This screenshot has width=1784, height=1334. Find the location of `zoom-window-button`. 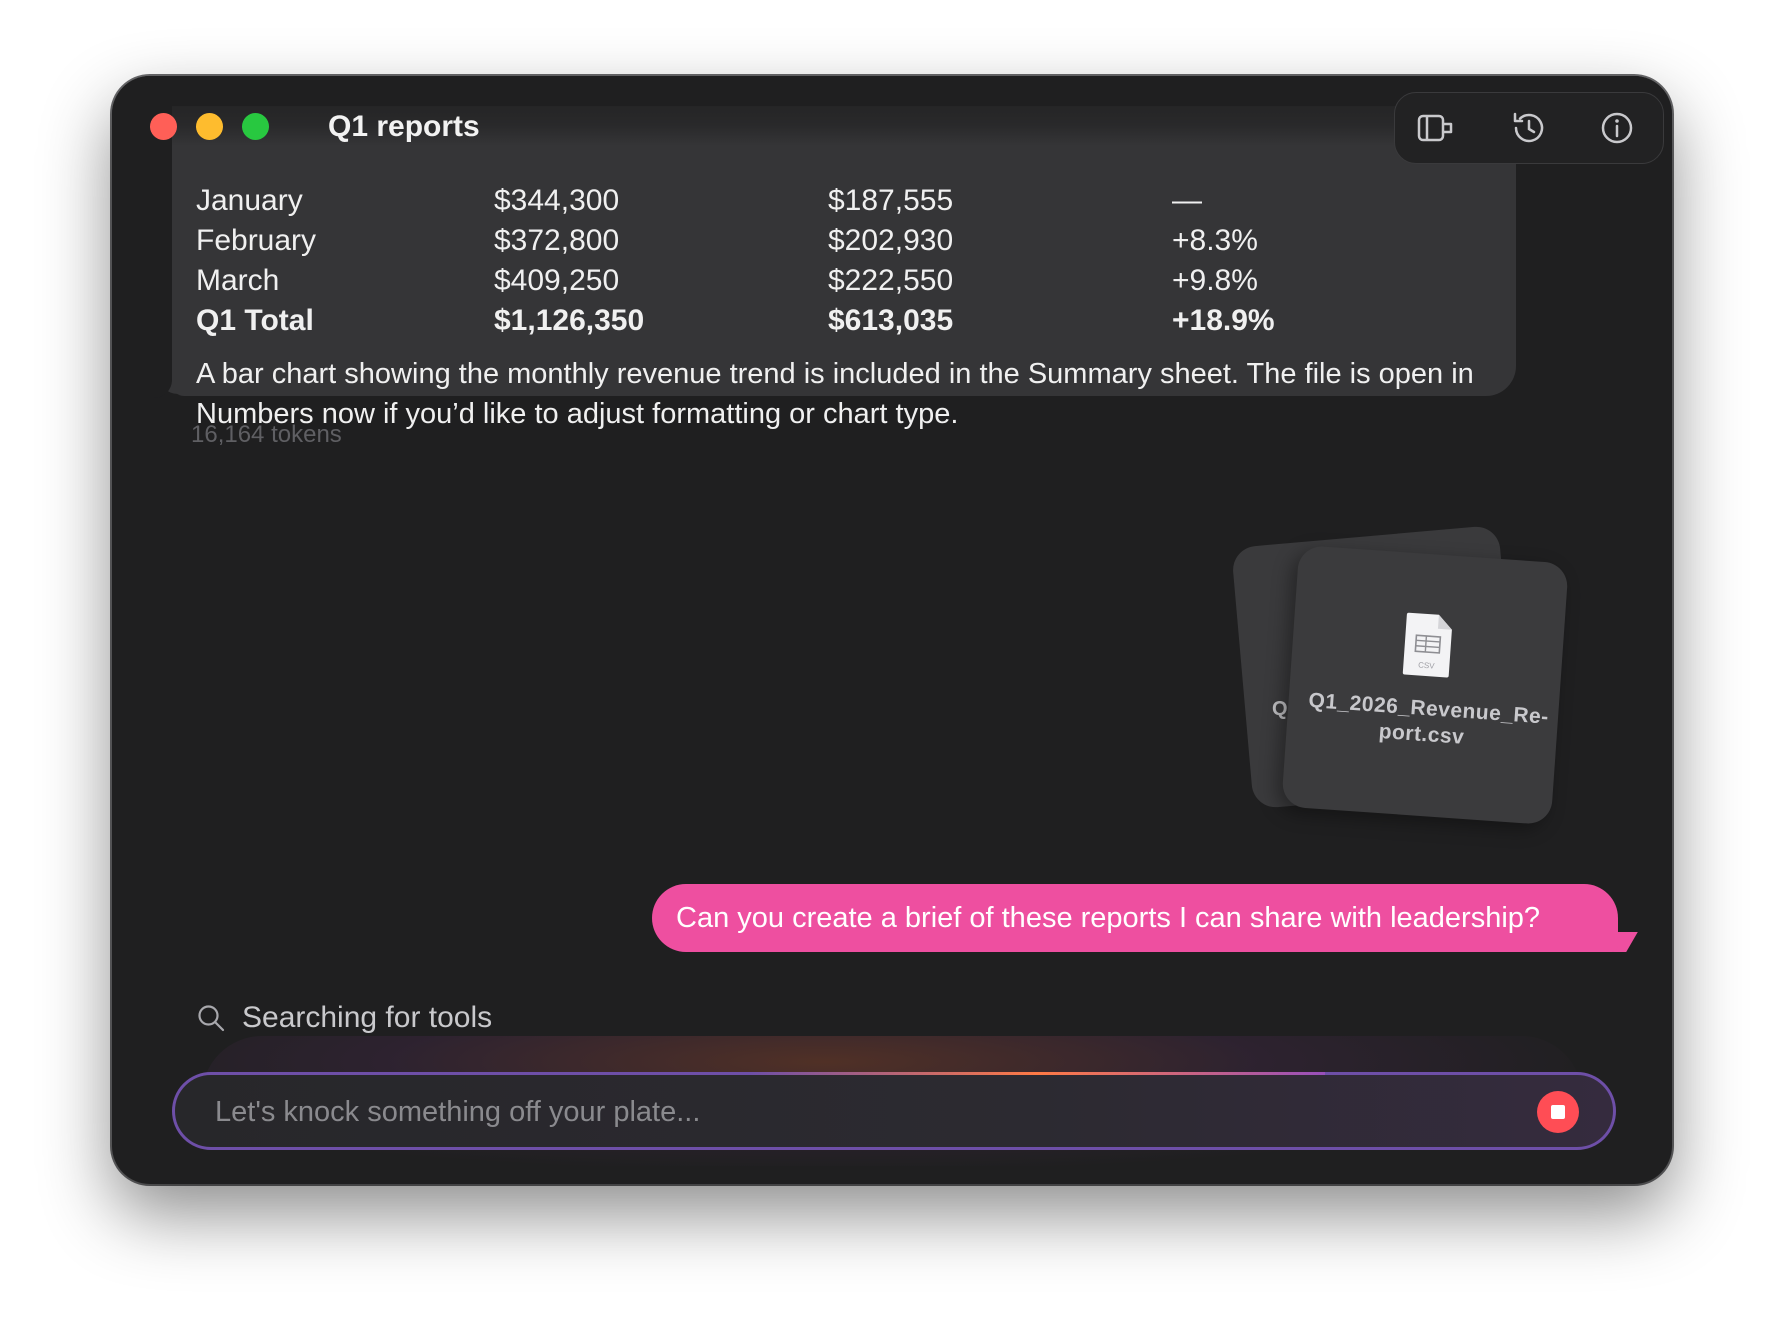

zoom-window-button is located at coordinates (255, 126).